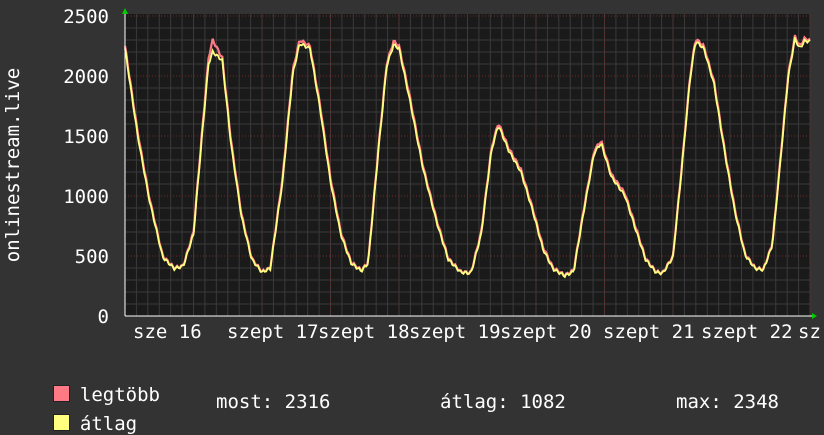  I want to click on x-tick-label: szept 19, so click(455, 332).